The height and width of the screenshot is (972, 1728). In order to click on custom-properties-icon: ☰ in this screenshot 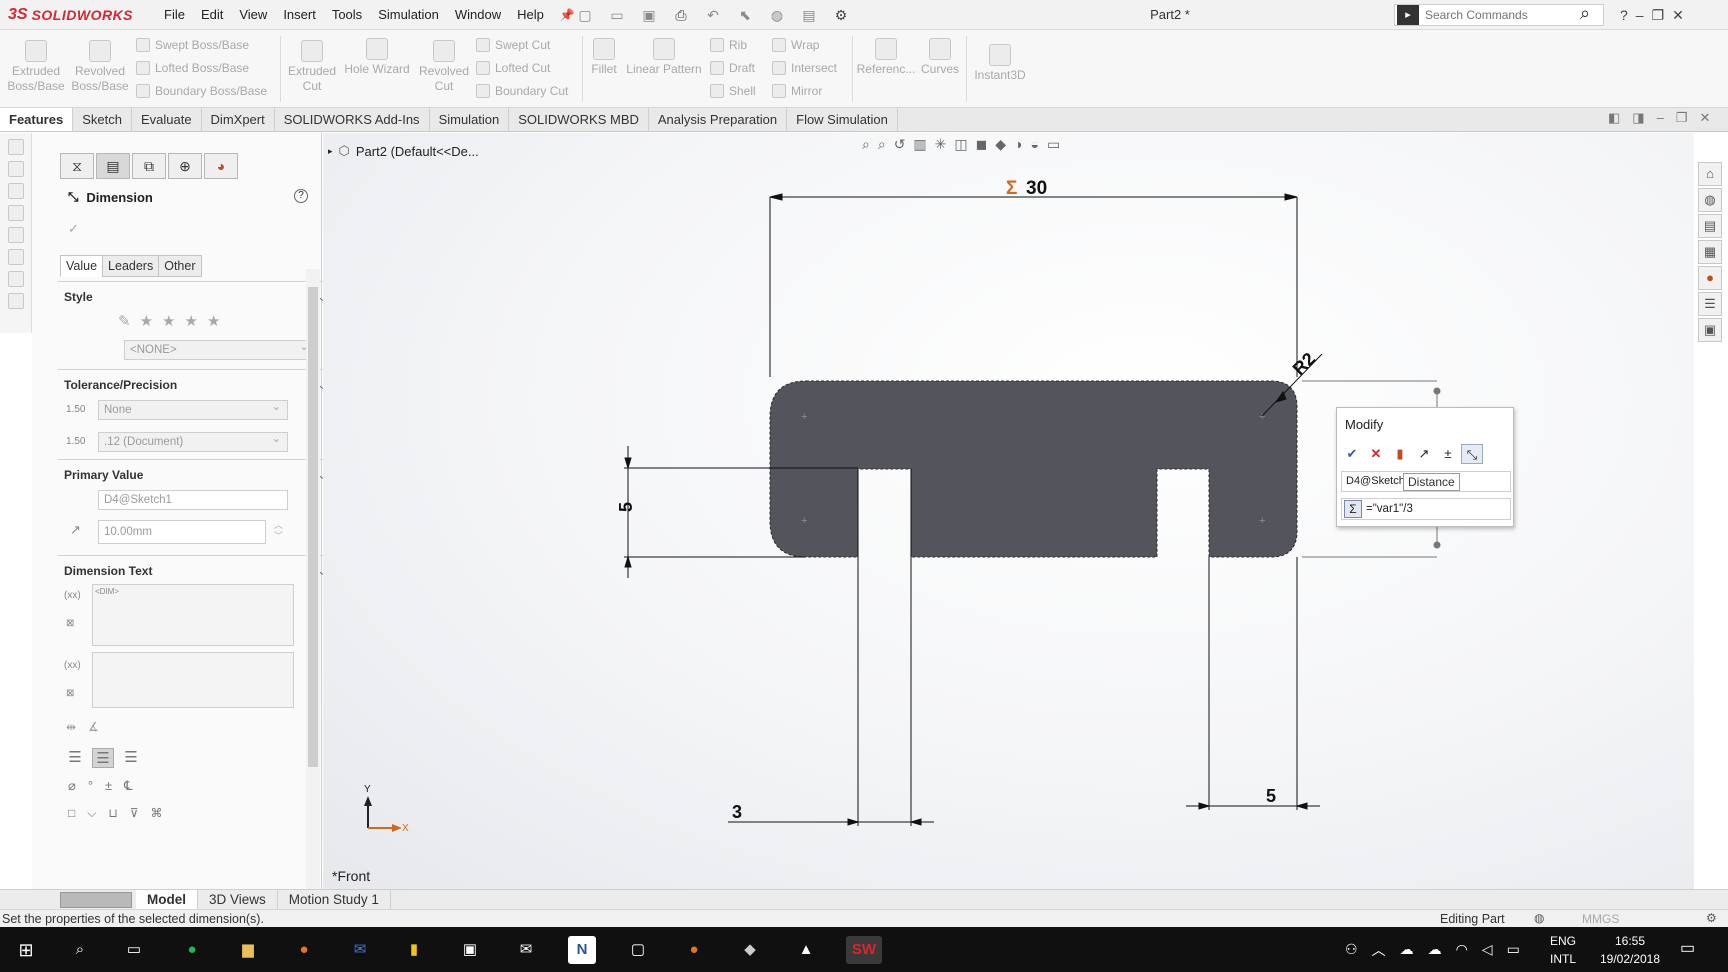, I will do `click(1710, 304)`.